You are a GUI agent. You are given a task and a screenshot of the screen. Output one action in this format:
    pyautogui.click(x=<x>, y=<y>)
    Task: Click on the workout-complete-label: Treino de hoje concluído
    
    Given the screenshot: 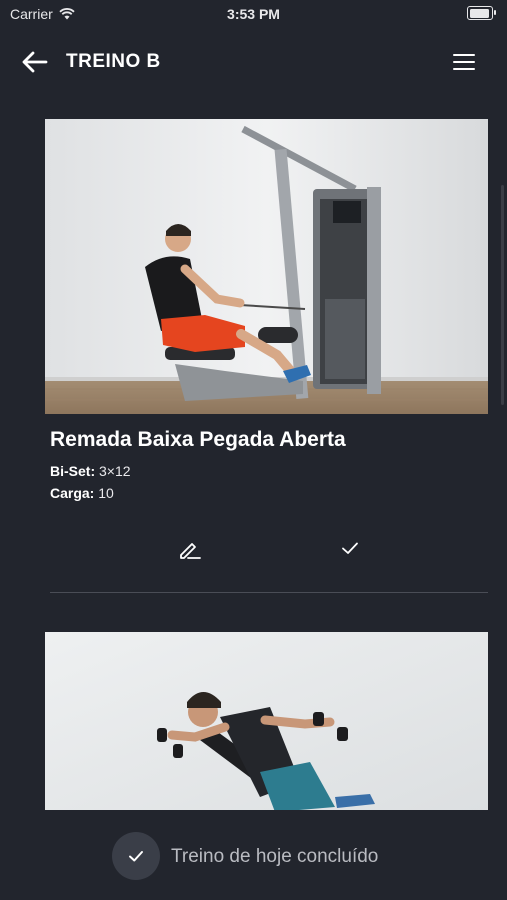 What is the action you would take?
    pyautogui.click(x=275, y=856)
    